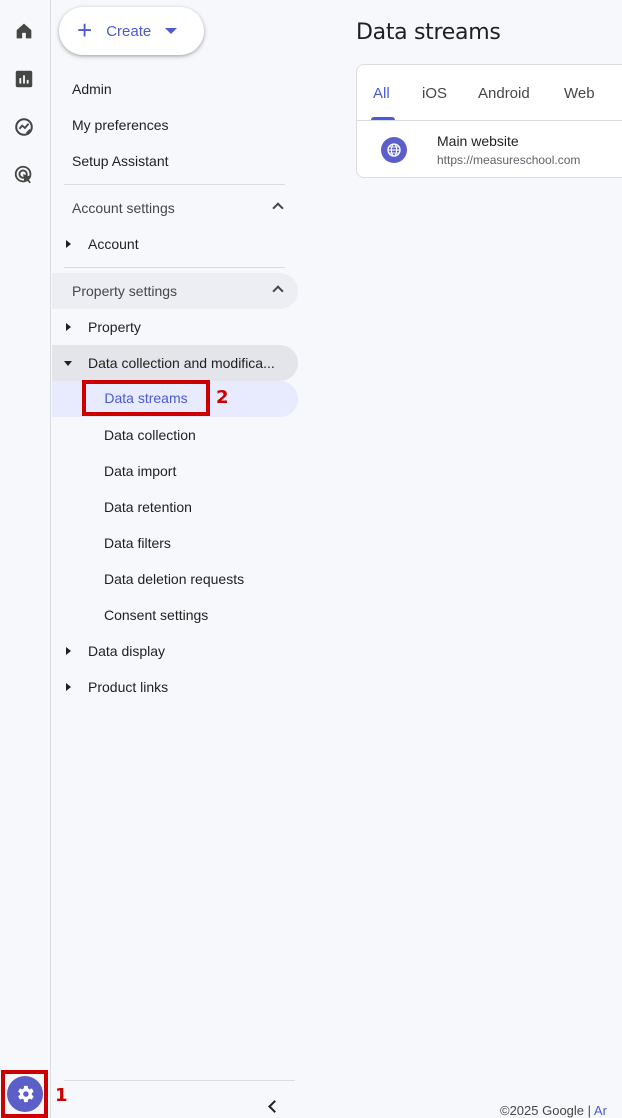 The width and height of the screenshot is (622, 1118). I want to click on plus-icon: +, so click(85, 29).